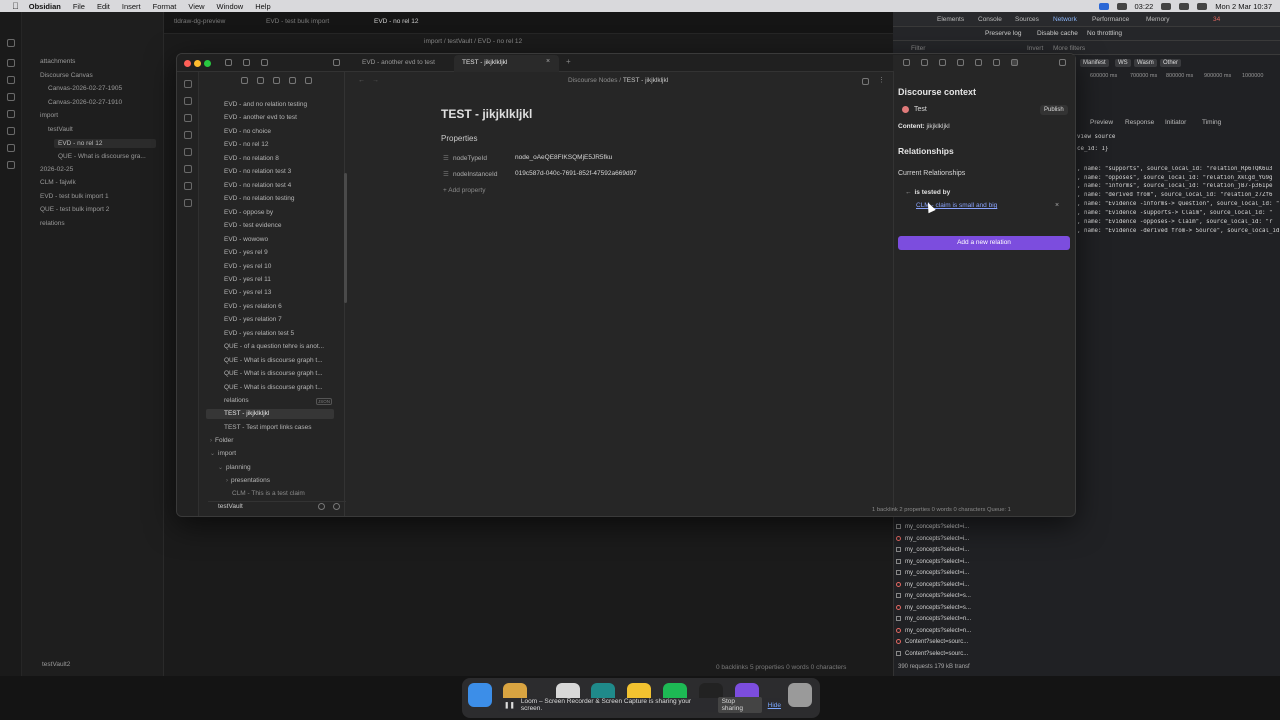 Image resolution: width=1280 pixels, height=720 pixels. What do you see at coordinates (45, 6) in the screenshot?
I see `menu-app-name: Obsidian` at bounding box center [45, 6].